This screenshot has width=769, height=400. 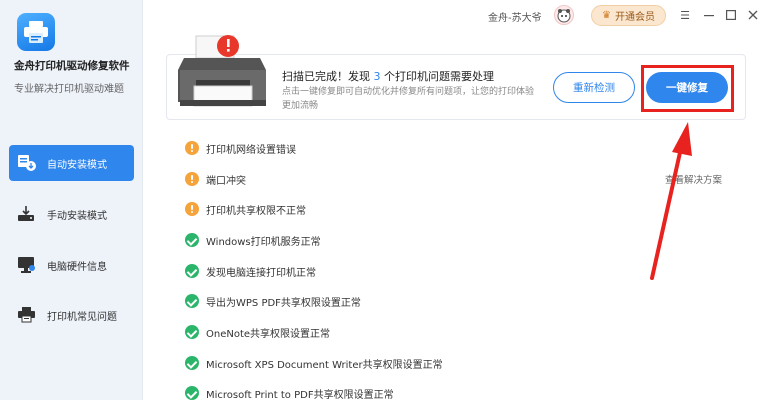 I want to click on manual-install-icon, so click(x=27, y=214).